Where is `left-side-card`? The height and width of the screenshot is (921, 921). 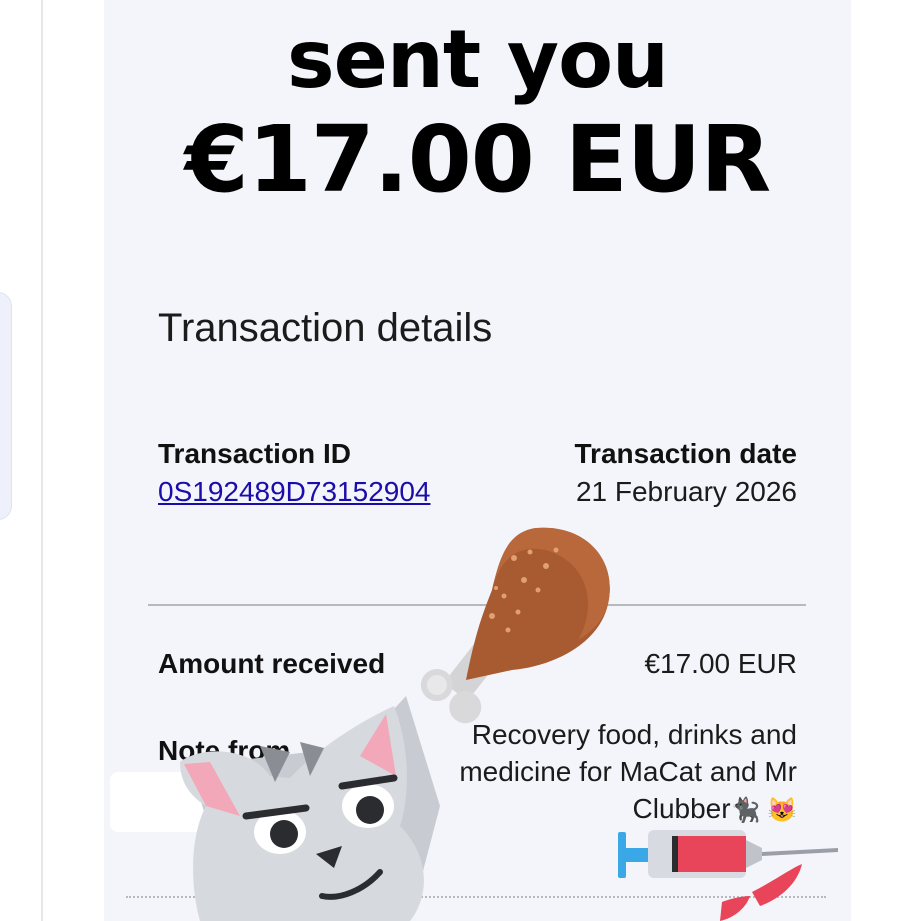
left-side-card is located at coordinates (6, 406).